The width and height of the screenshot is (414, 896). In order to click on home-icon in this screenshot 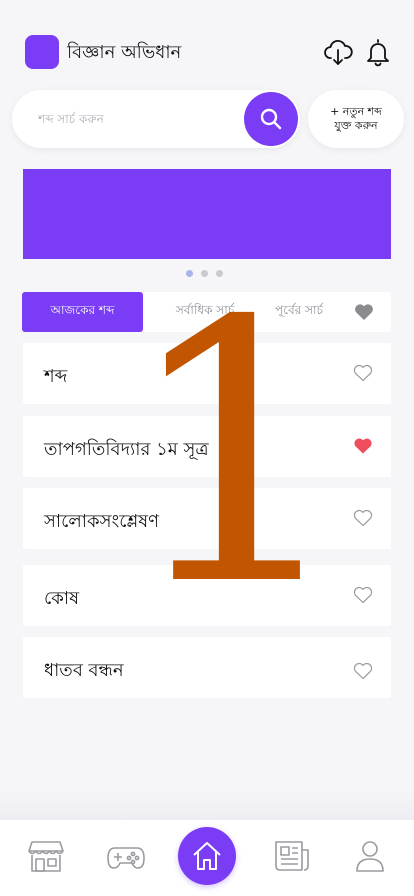, I will do `click(207, 856)`.